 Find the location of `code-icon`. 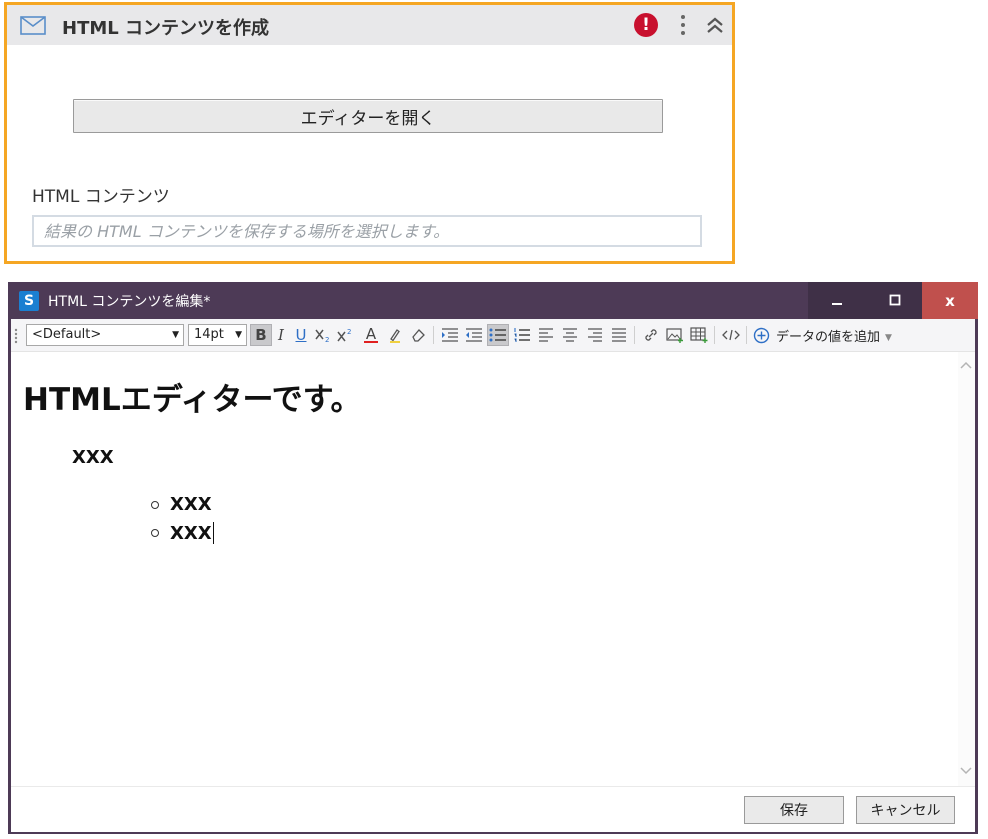

code-icon is located at coordinates (731, 335).